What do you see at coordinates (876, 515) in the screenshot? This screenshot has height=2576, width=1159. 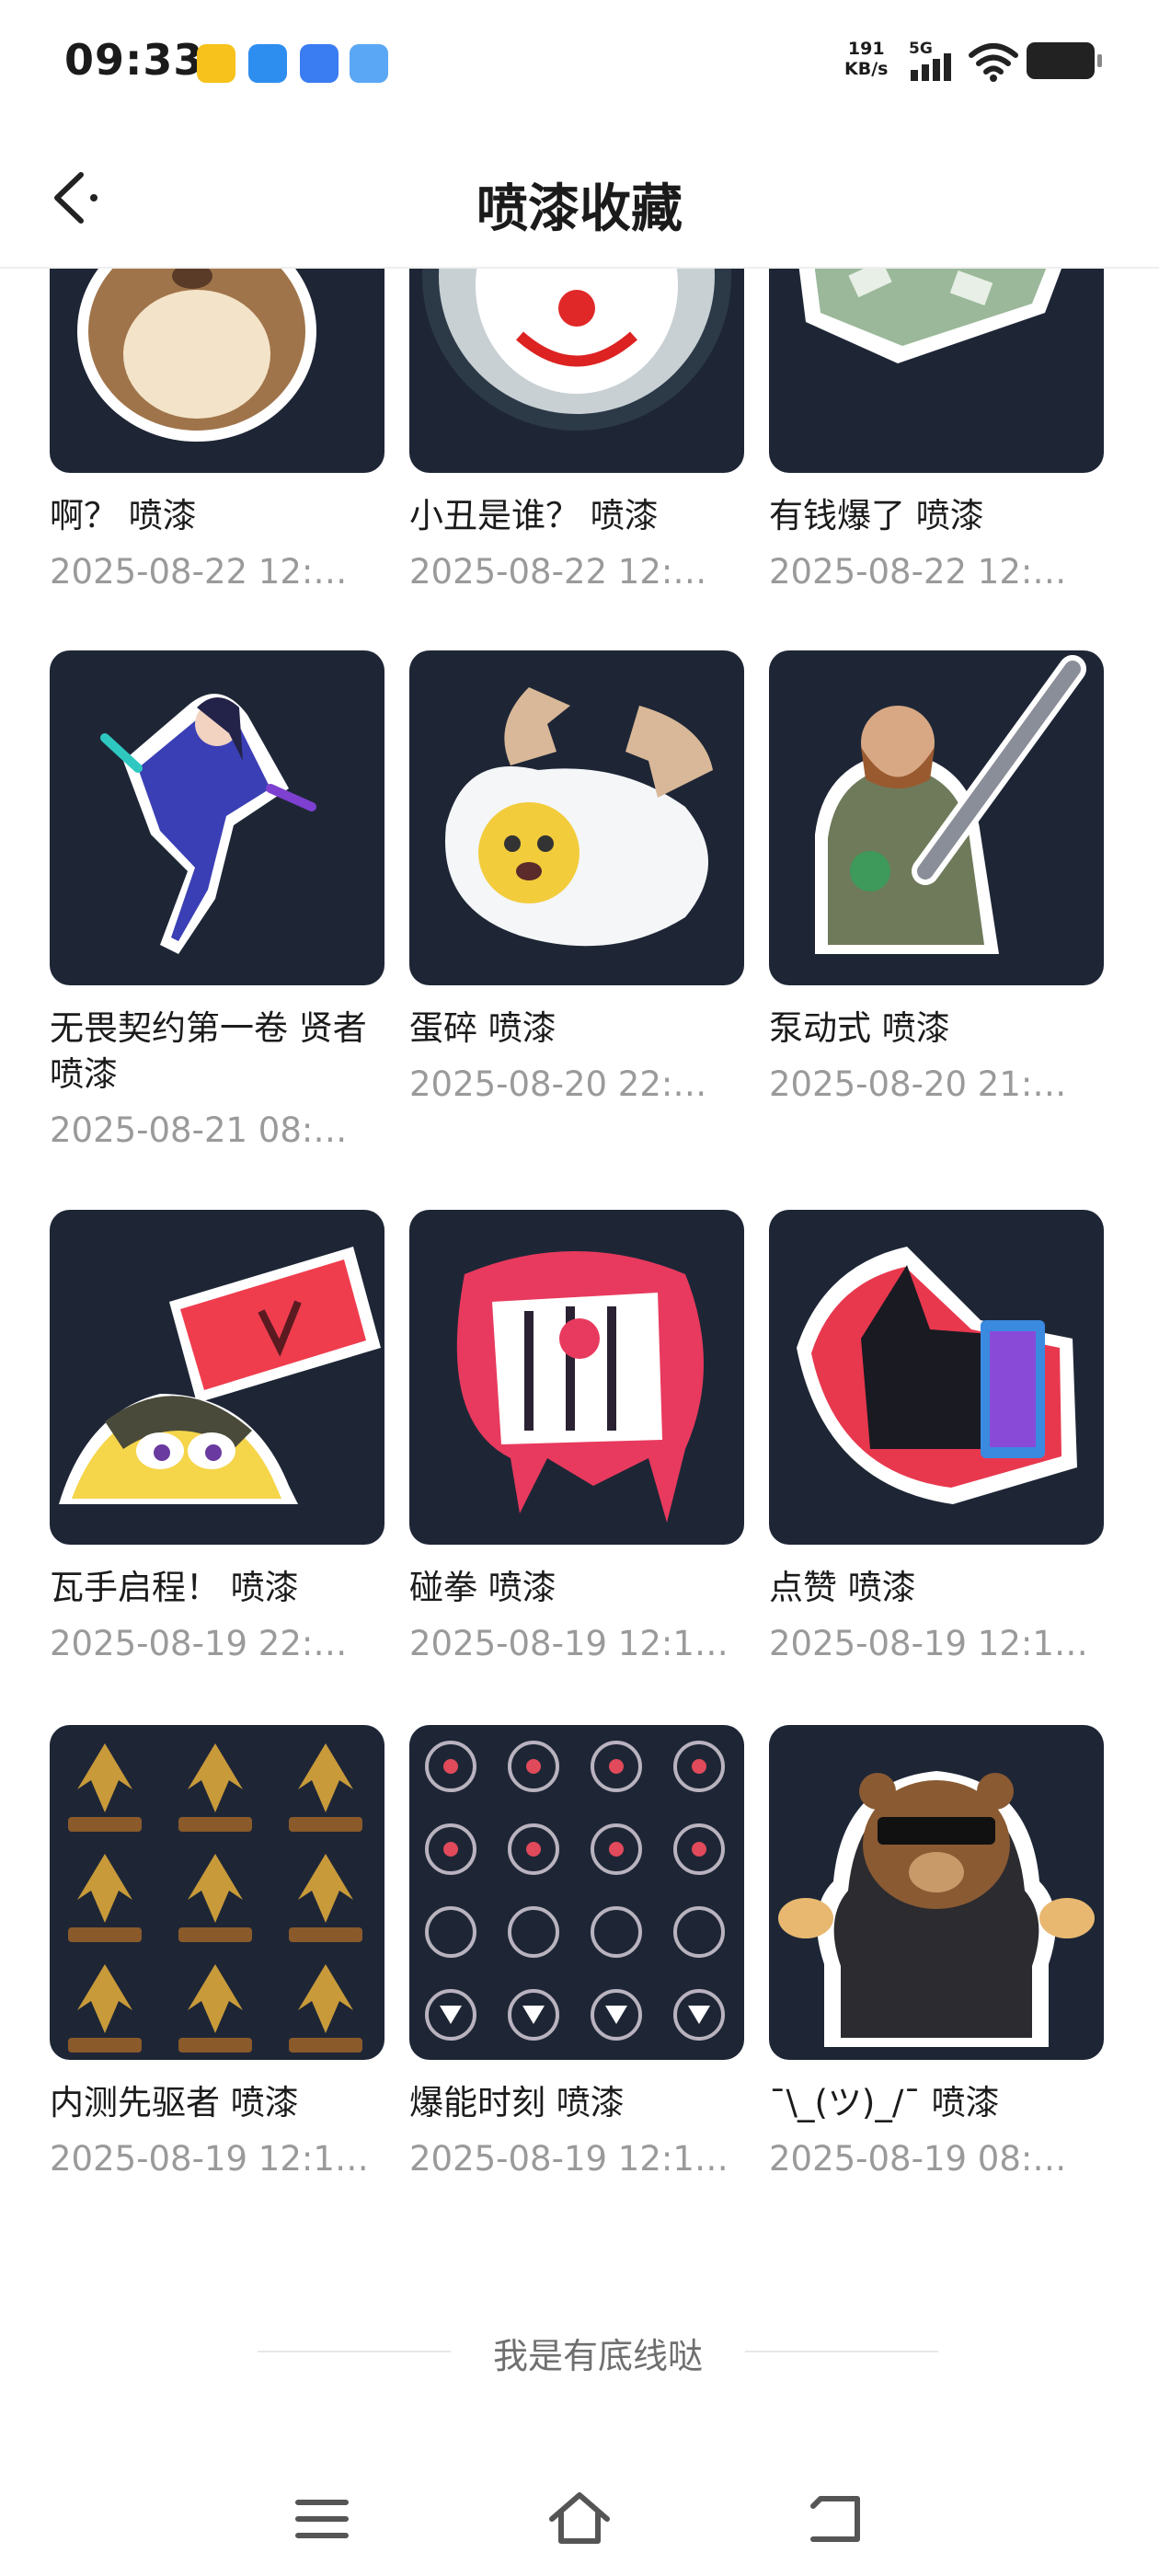 I see `spray-name: 有钱爆了 喷漆` at bounding box center [876, 515].